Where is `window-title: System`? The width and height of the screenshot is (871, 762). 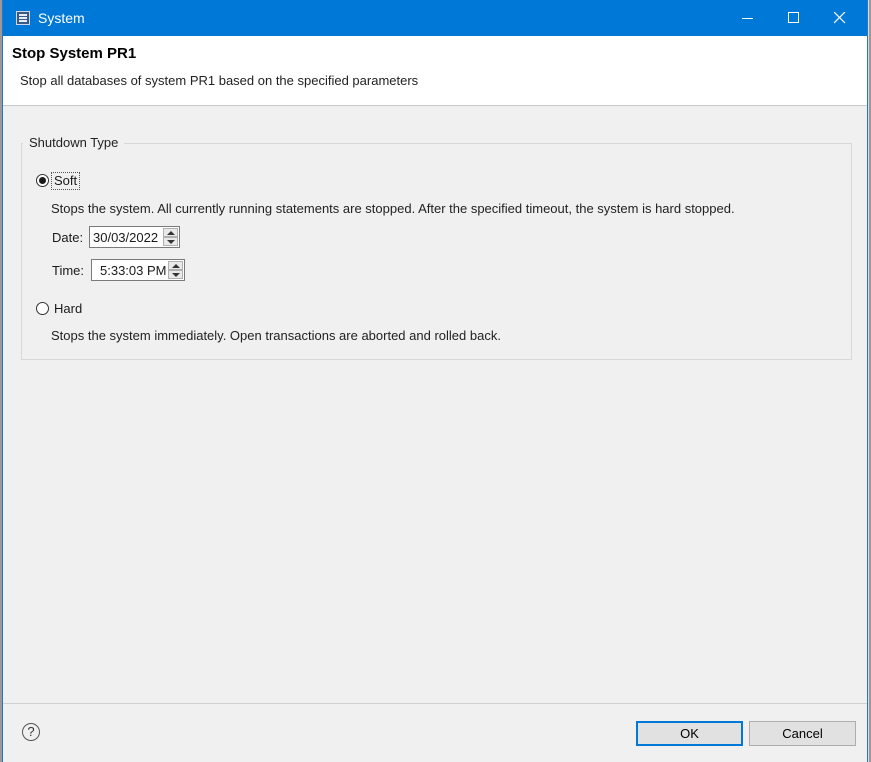 window-title: System is located at coordinates (61, 18).